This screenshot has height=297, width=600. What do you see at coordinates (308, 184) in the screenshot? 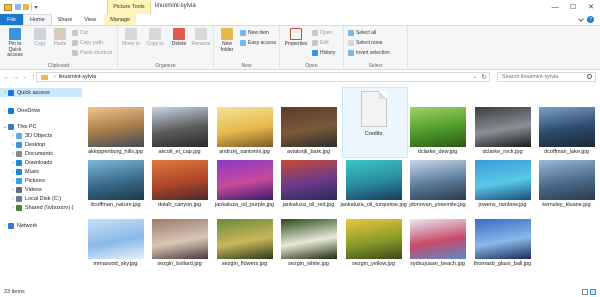
I see `image-file-item: jankaluza_oil_red.jpg` at bounding box center [308, 184].